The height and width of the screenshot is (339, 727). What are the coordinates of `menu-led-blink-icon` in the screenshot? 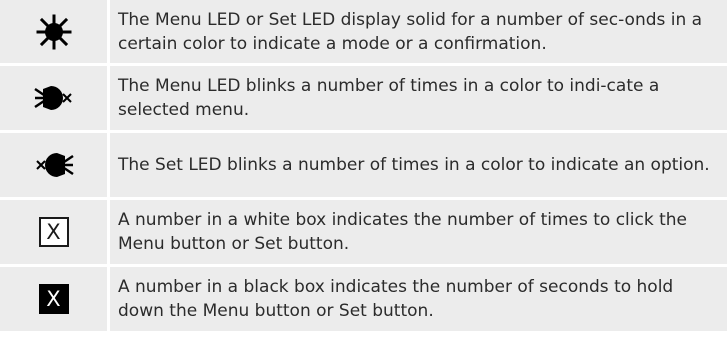 It's located at (52, 98).